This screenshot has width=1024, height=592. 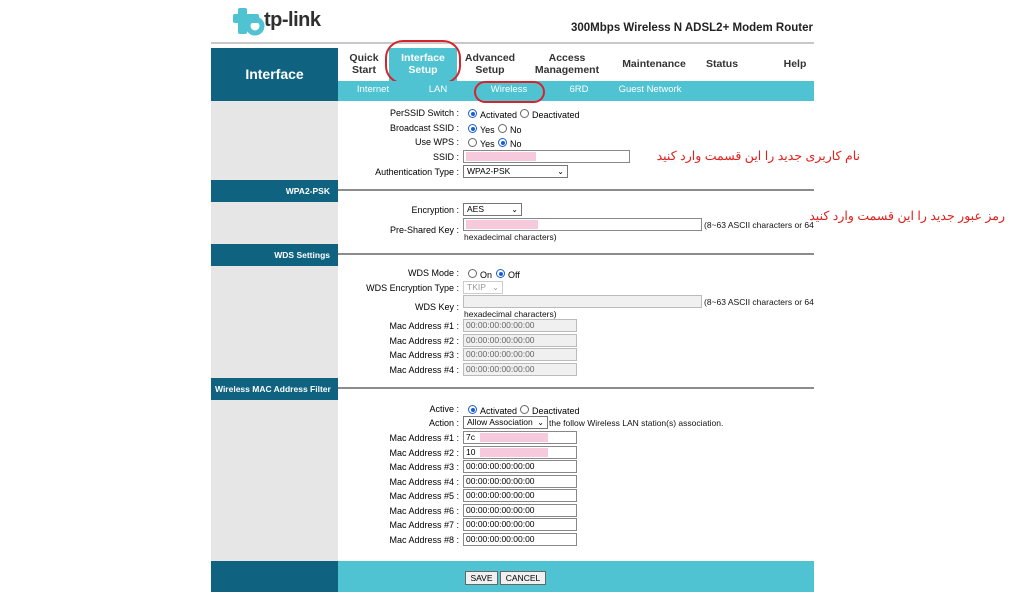 What do you see at coordinates (424, 113) in the screenshot?
I see `perssid-label: PerSSID Switch :` at bounding box center [424, 113].